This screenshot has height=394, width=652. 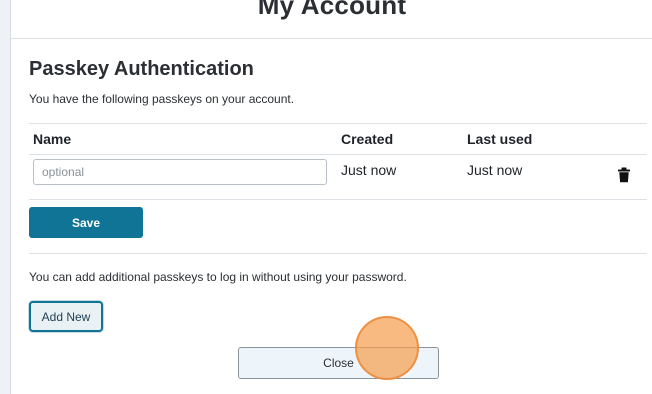 What do you see at coordinates (622, 139) in the screenshot?
I see `column-header-actions` at bounding box center [622, 139].